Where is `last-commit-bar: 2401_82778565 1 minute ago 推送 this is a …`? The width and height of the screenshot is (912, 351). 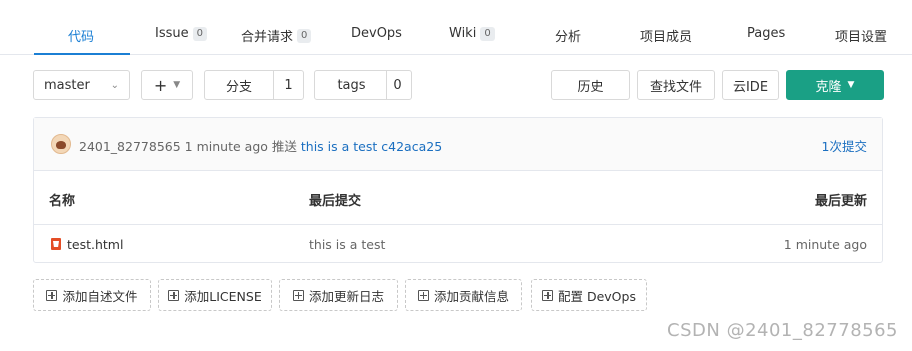 last-commit-bar: 2401_82778565 1 minute ago 推送 this is a … is located at coordinates (458, 144).